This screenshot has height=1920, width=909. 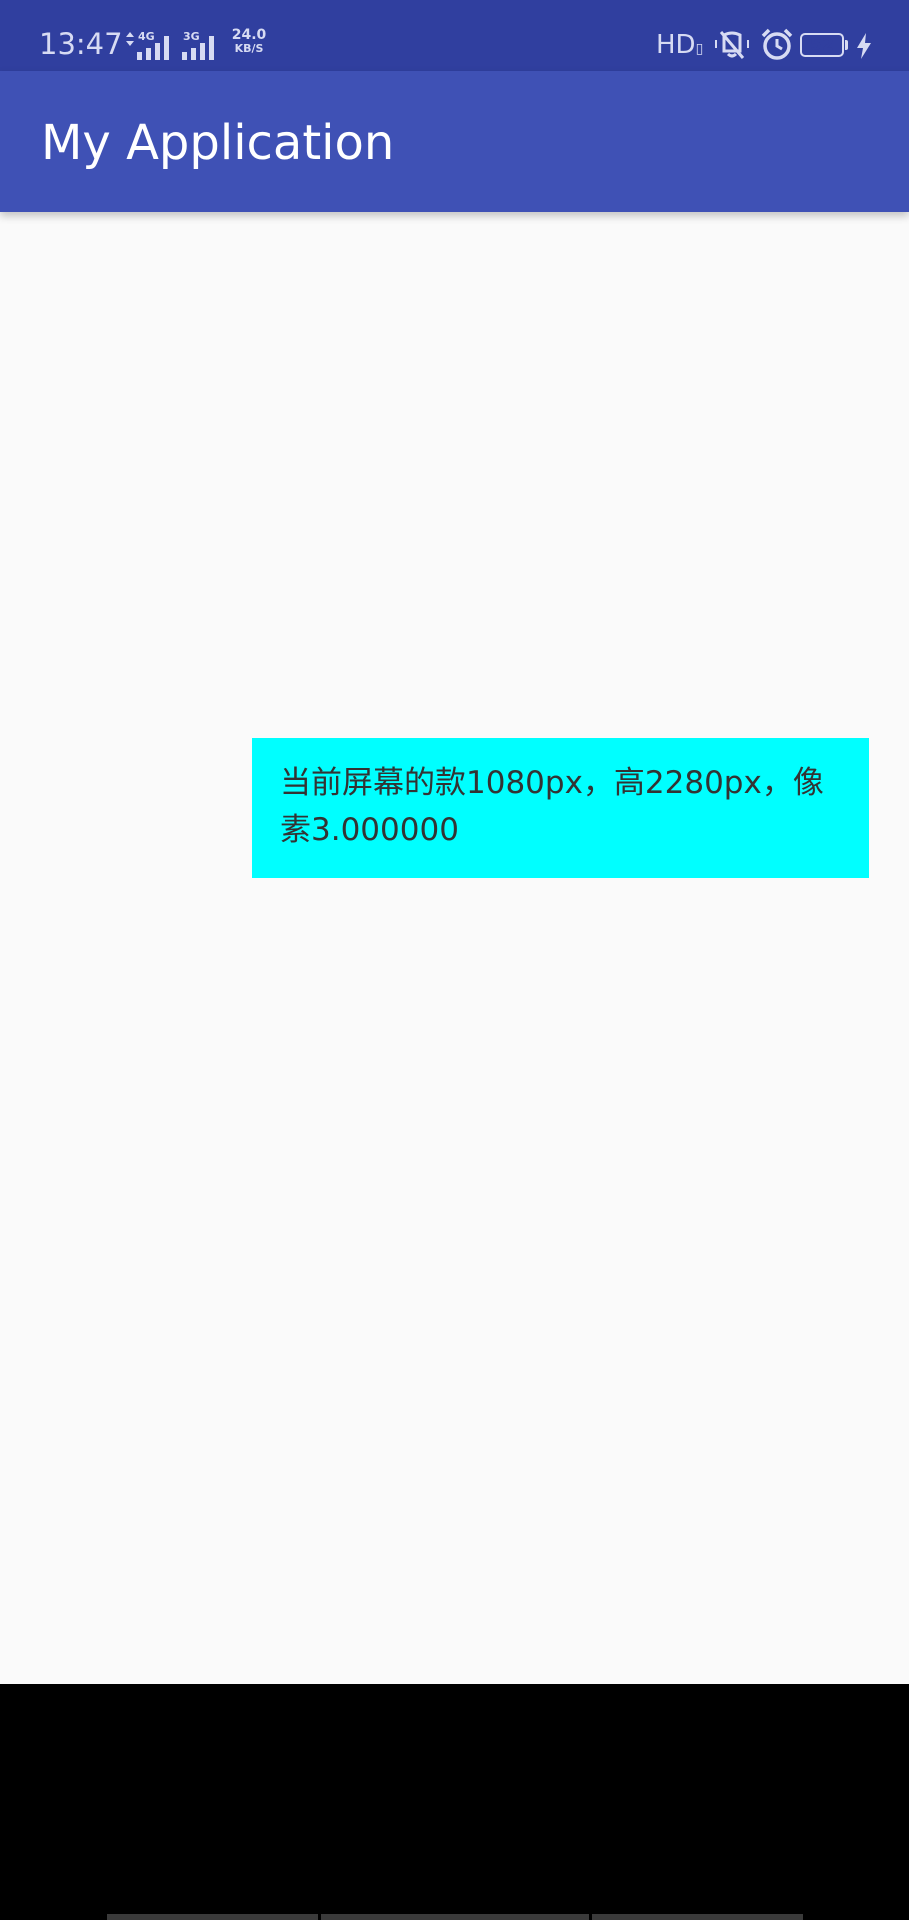 I want to click on battery-cap, so click(x=846, y=45).